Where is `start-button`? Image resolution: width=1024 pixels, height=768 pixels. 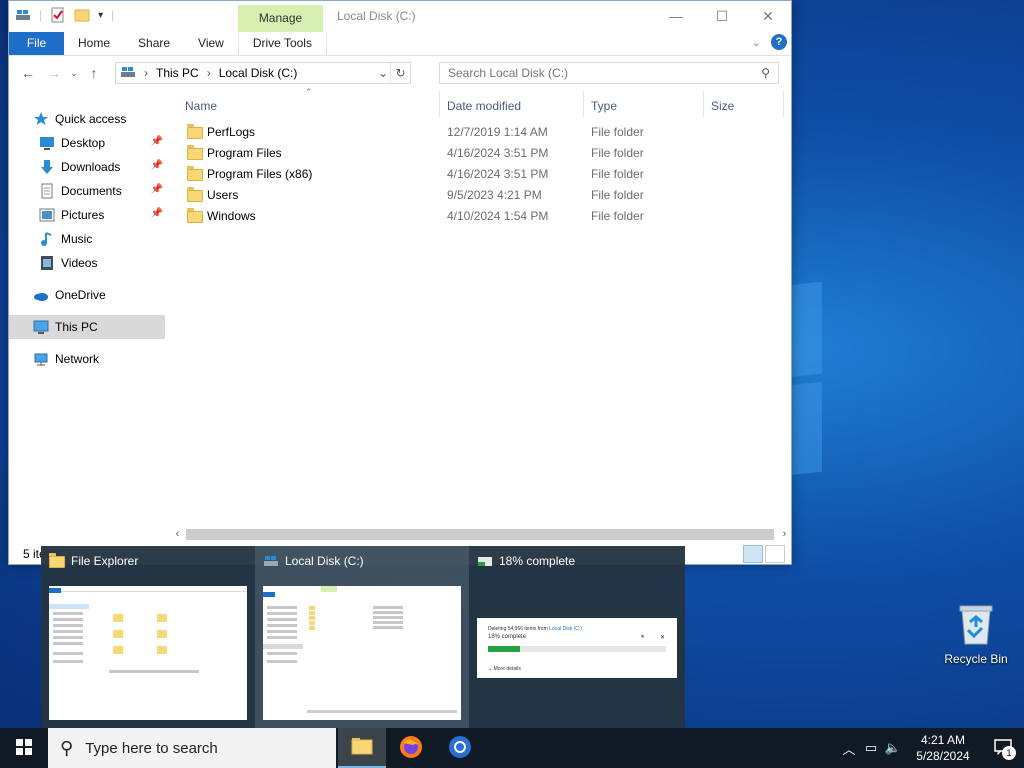 start-button is located at coordinates (24, 748).